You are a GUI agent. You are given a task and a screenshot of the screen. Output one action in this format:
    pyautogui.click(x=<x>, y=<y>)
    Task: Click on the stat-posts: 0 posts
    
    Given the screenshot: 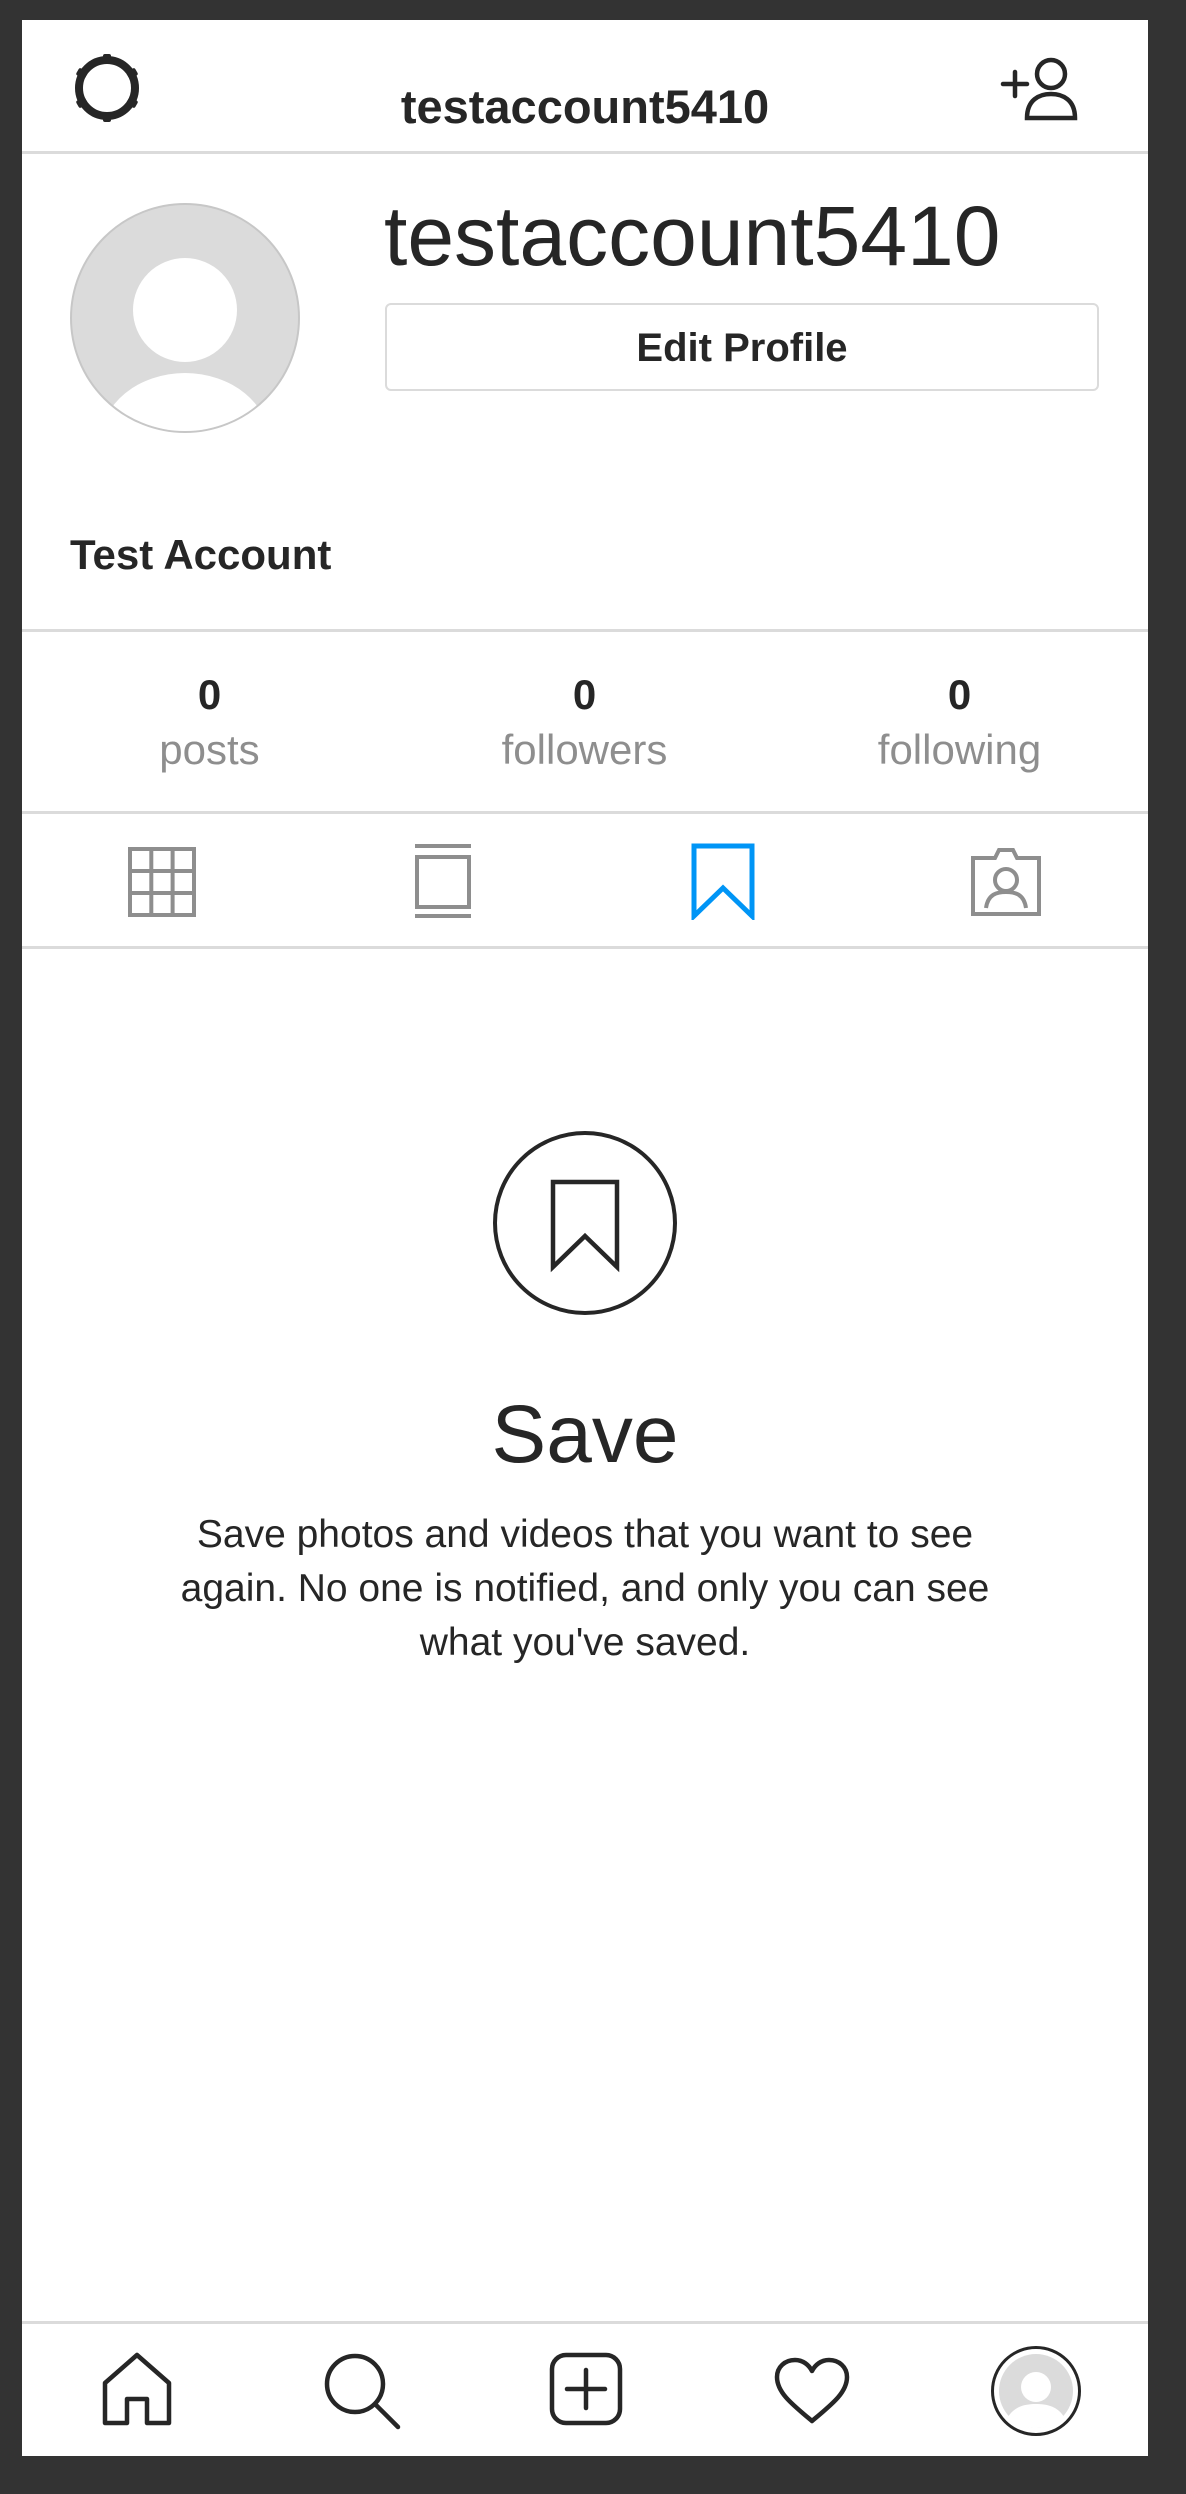 What is the action you would take?
    pyautogui.click(x=209, y=725)
    